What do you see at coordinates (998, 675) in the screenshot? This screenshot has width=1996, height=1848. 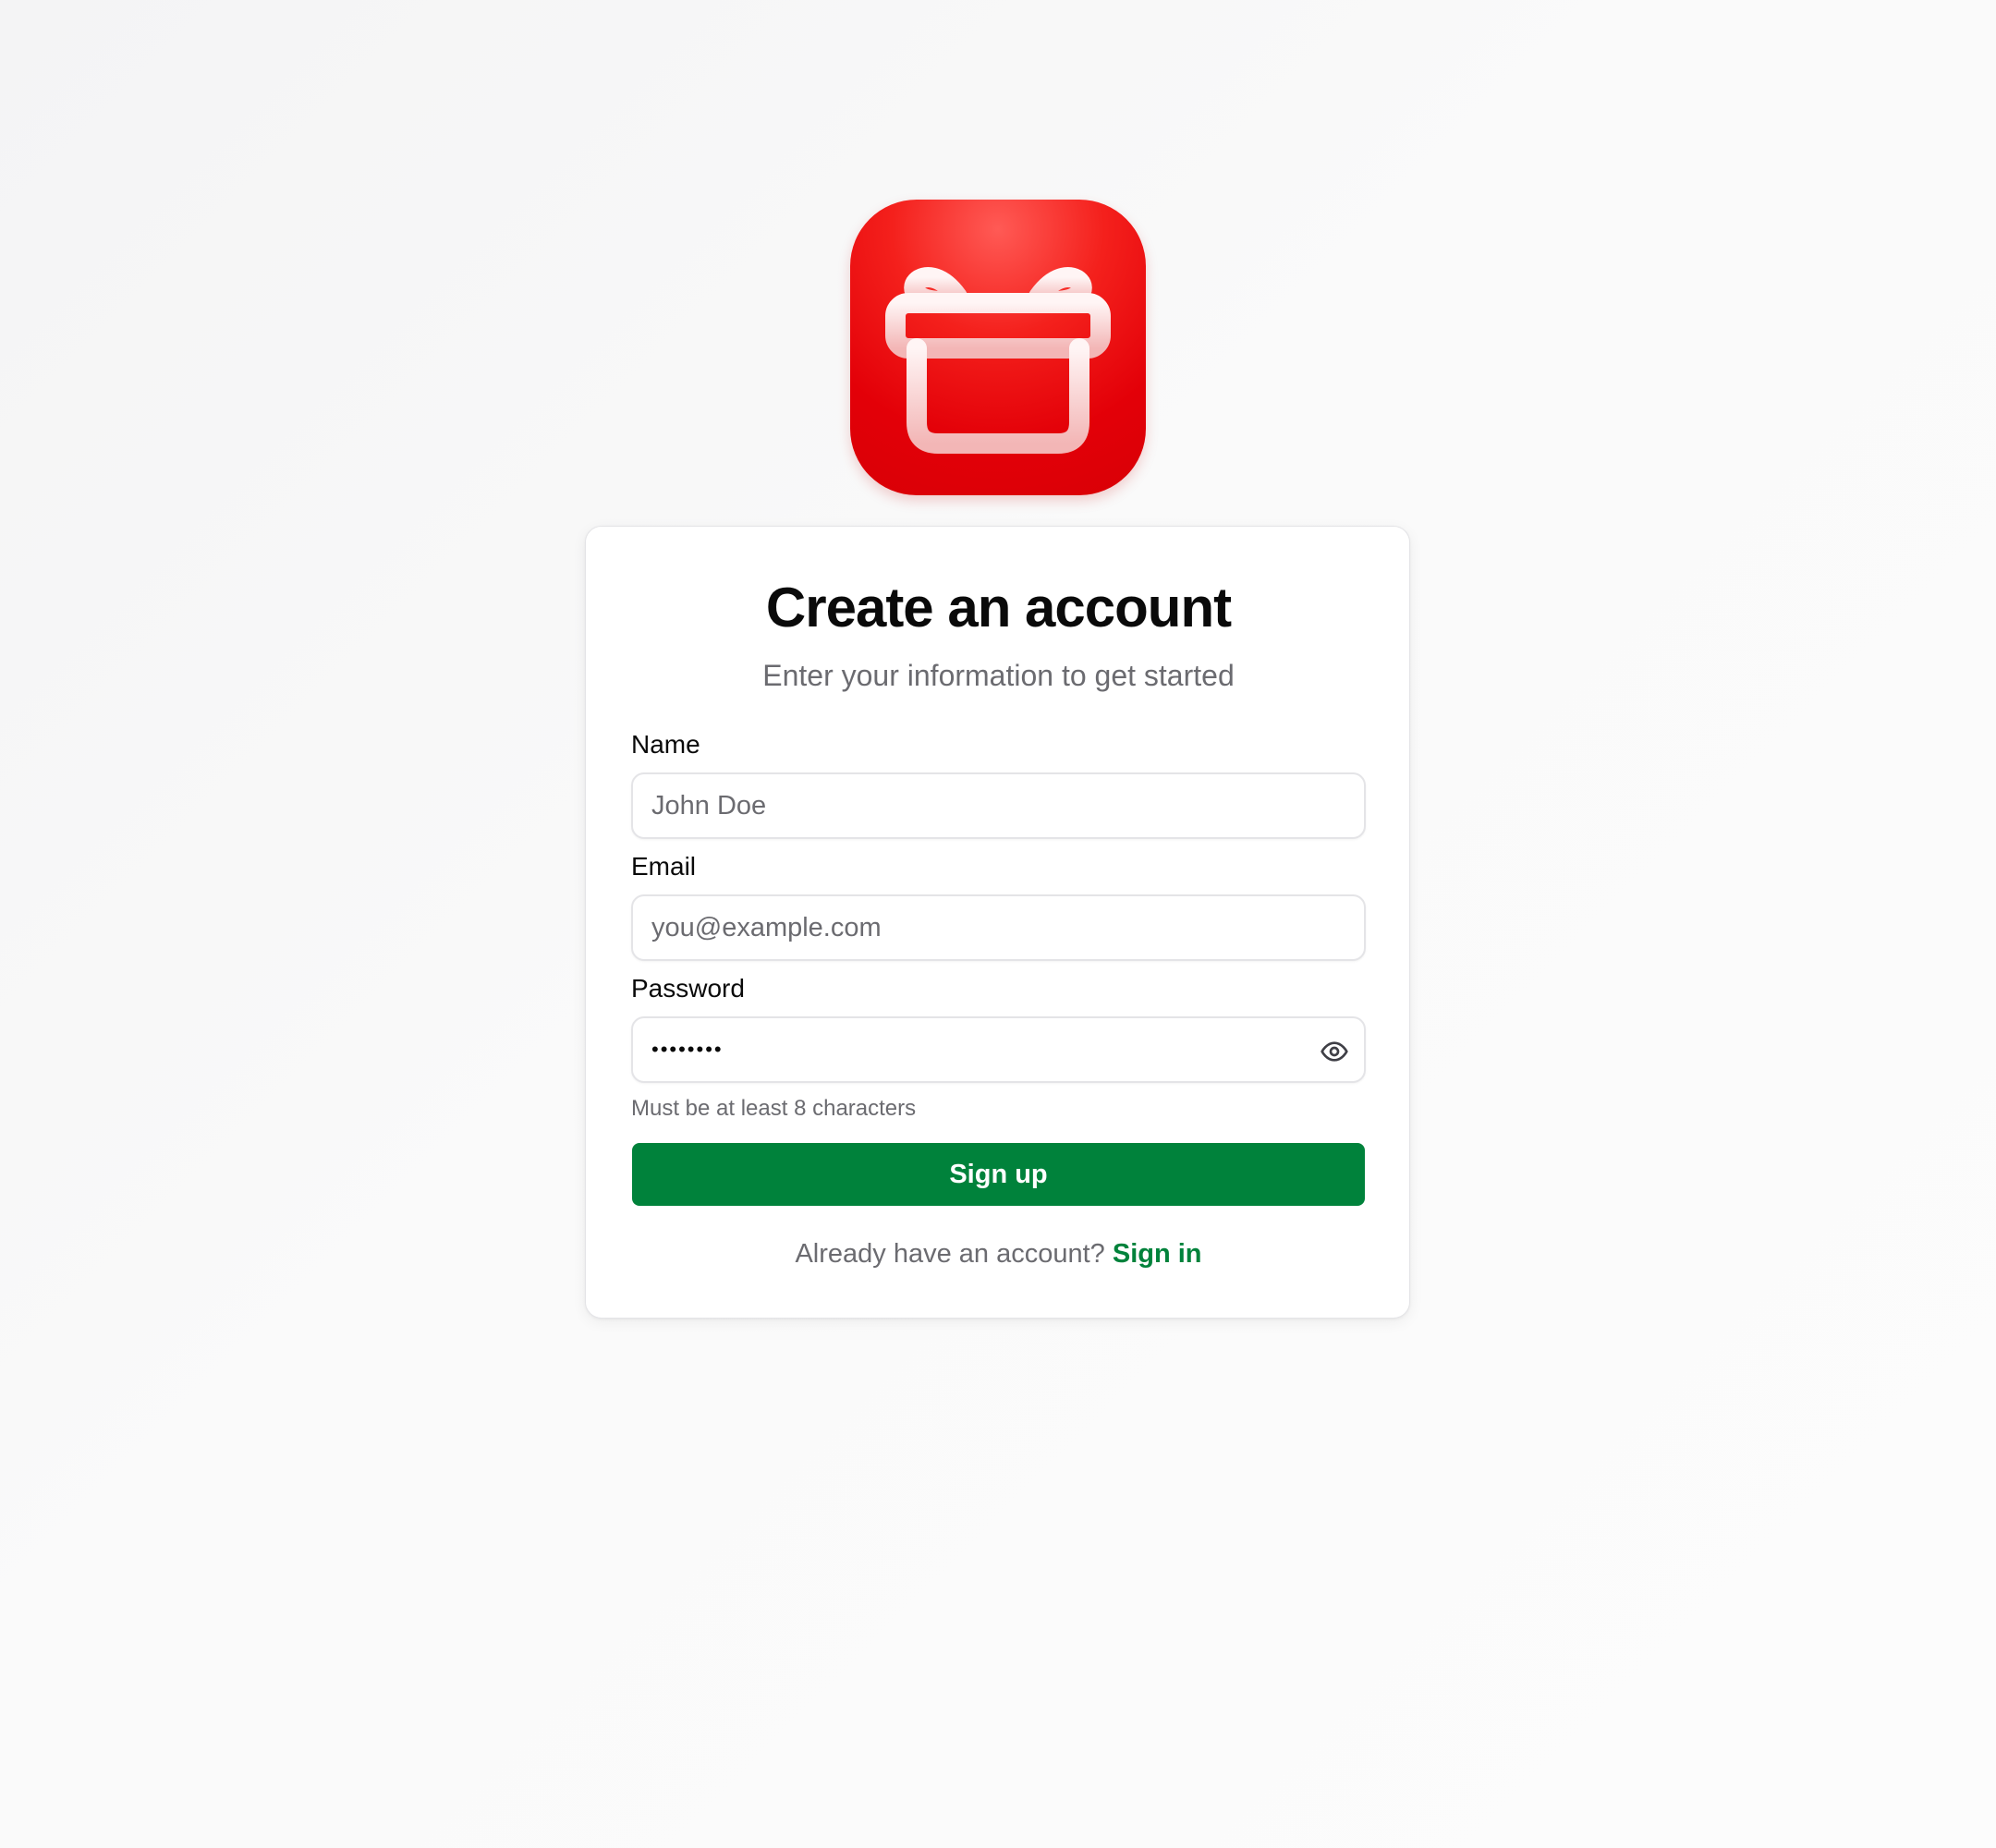 I see `page-subtitle: Enter your information to get started` at bounding box center [998, 675].